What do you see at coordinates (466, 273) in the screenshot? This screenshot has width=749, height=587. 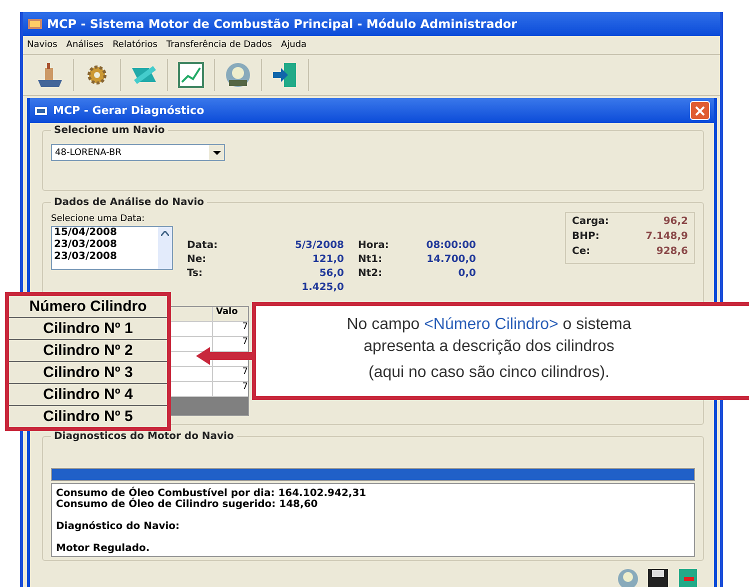 I see `field-value: 0,0` at bounding box center [466, 273].